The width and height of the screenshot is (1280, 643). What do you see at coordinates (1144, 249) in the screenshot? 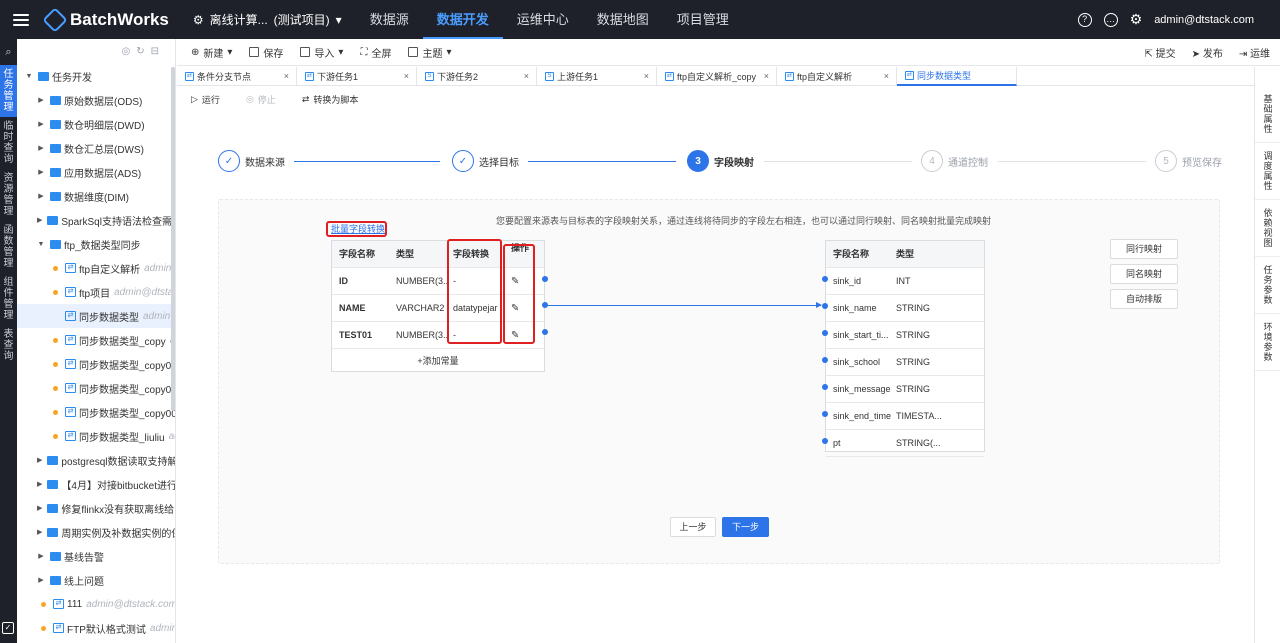
I see `row-map-button: 同行映射` at bounding box center [1144, 249].